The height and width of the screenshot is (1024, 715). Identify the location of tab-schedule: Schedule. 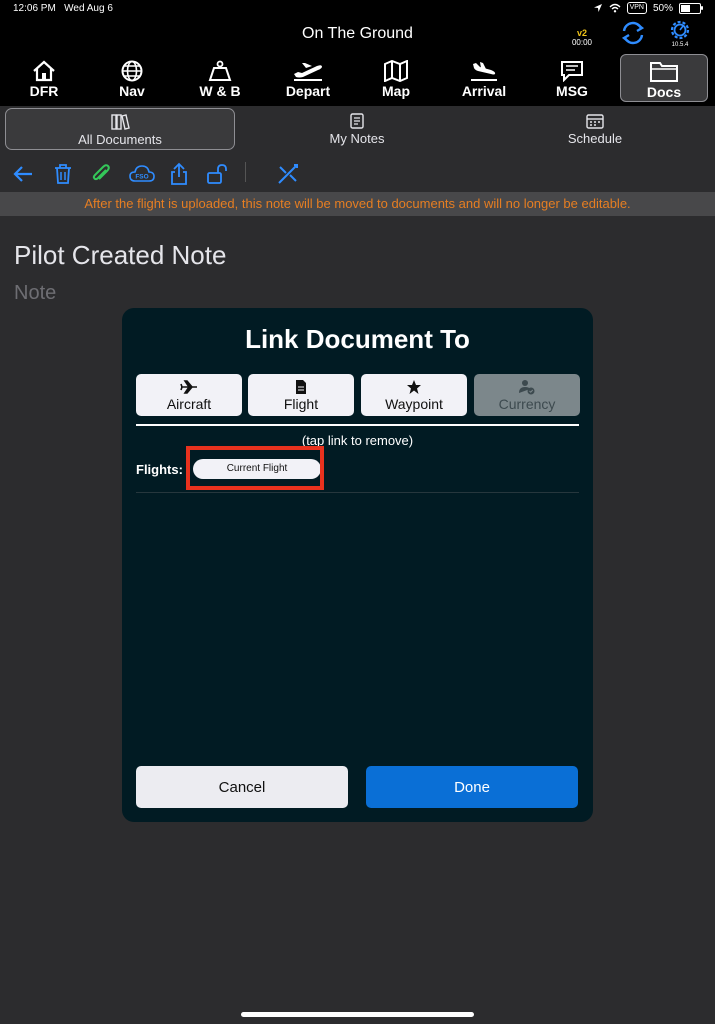
(595, 129).